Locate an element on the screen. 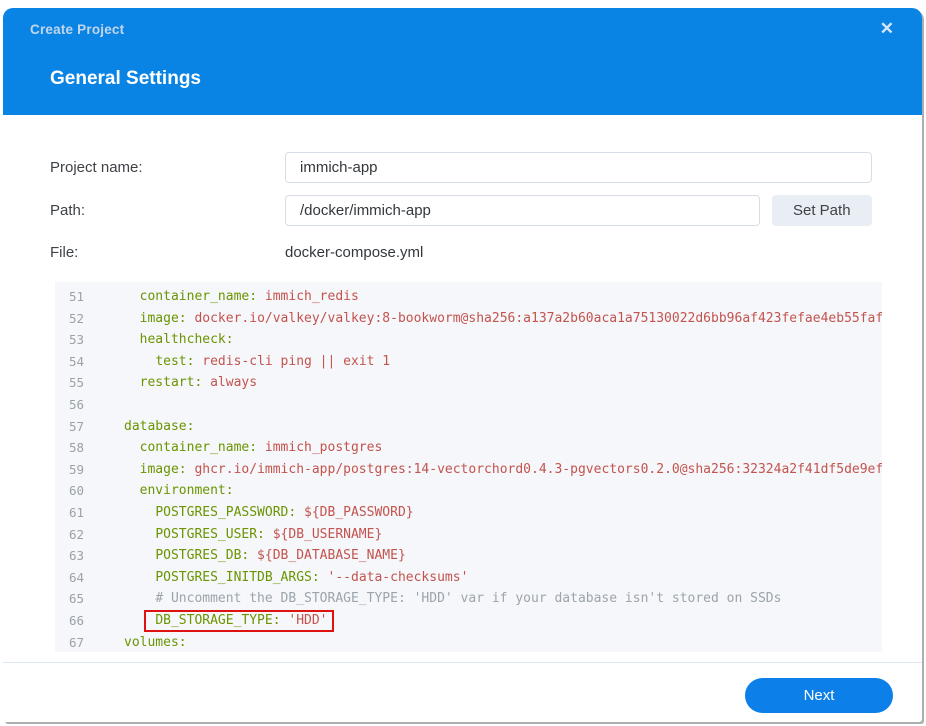  yaml-key: POSTGRES_PASSWORD: is located at coordinates (226, 512).